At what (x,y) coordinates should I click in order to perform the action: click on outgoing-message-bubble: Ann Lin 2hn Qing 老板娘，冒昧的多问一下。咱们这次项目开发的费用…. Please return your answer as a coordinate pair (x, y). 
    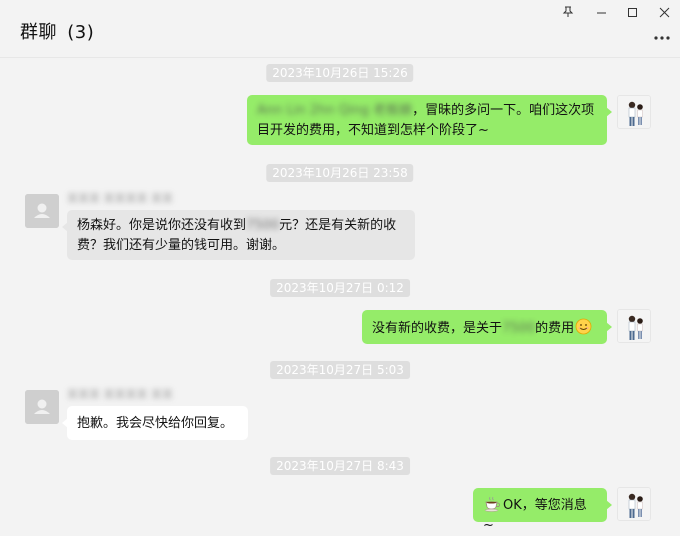
    Looking at the image, I should click on (429, 120).